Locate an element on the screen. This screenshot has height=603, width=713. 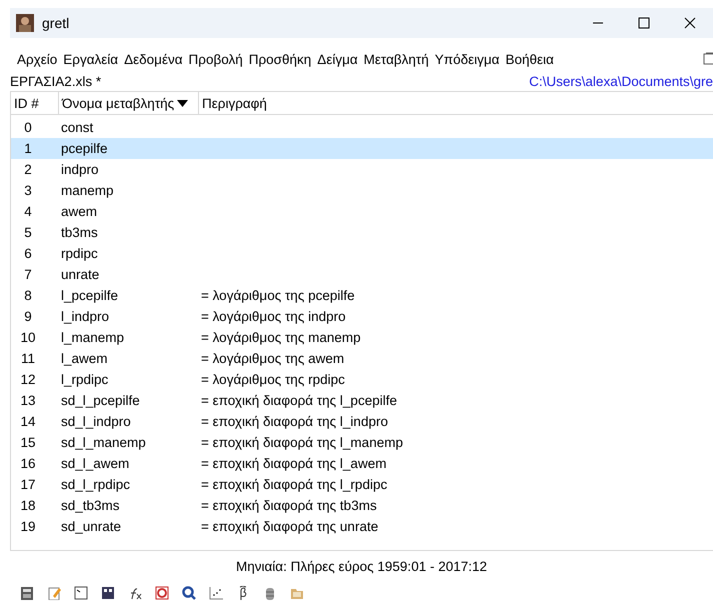
variable-id: 0 is located at coordinates (28, 127).